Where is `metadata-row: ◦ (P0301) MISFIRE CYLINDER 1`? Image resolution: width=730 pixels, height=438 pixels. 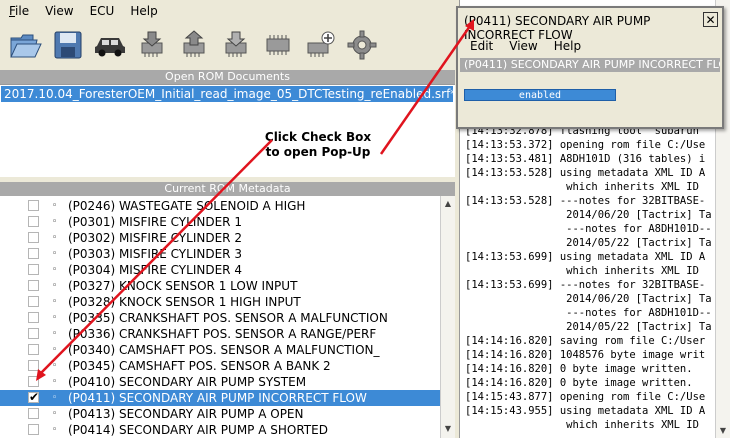 metadata-row: ◦ (P0301) MISFIRE CYLINDER 1 is located at coordinates (220, 222).